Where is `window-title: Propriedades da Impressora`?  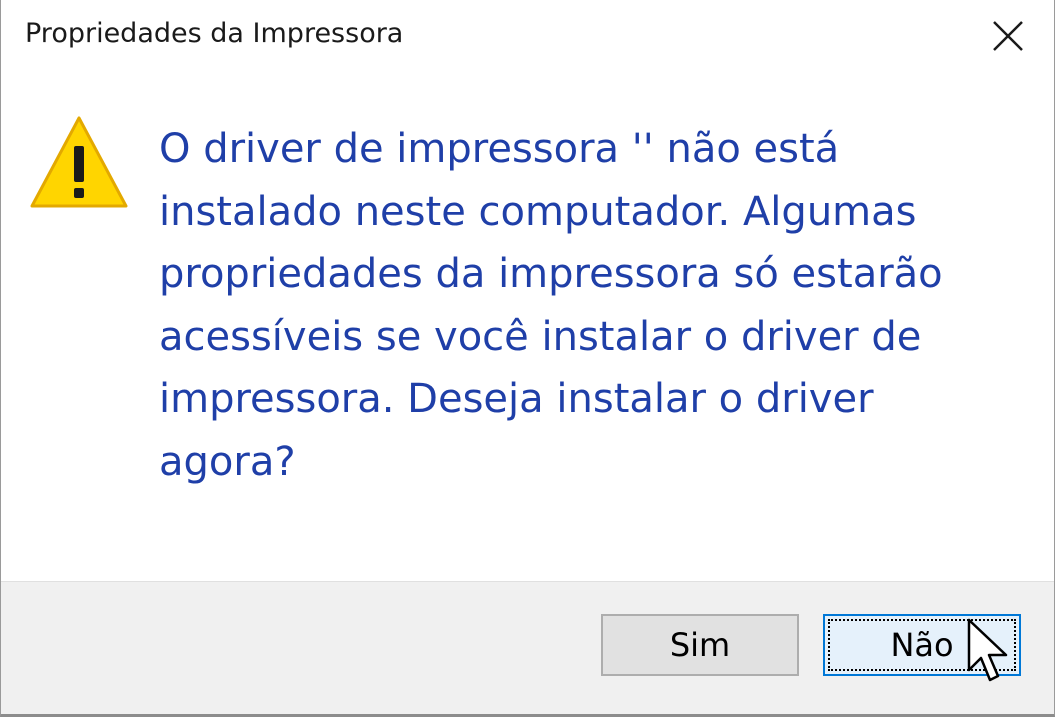 window-title: Propriedades da Impressora is located at coordinates (214, 33).